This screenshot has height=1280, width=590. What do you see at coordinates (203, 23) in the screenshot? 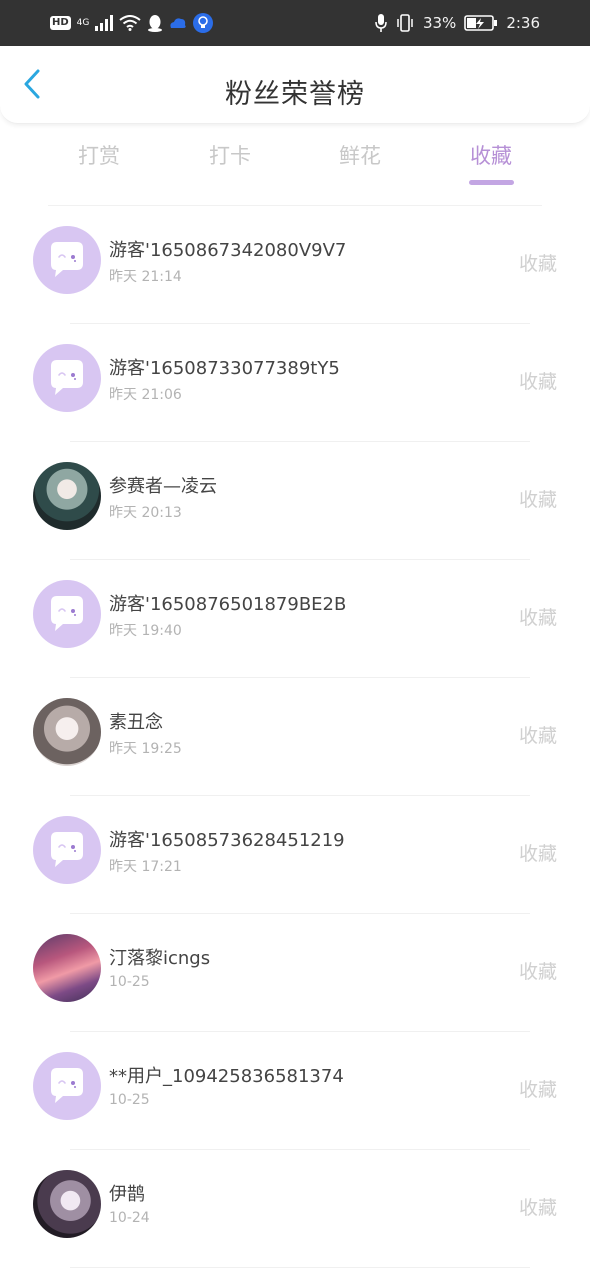
I see `bulb-icon` at bounding box center [203, 23].